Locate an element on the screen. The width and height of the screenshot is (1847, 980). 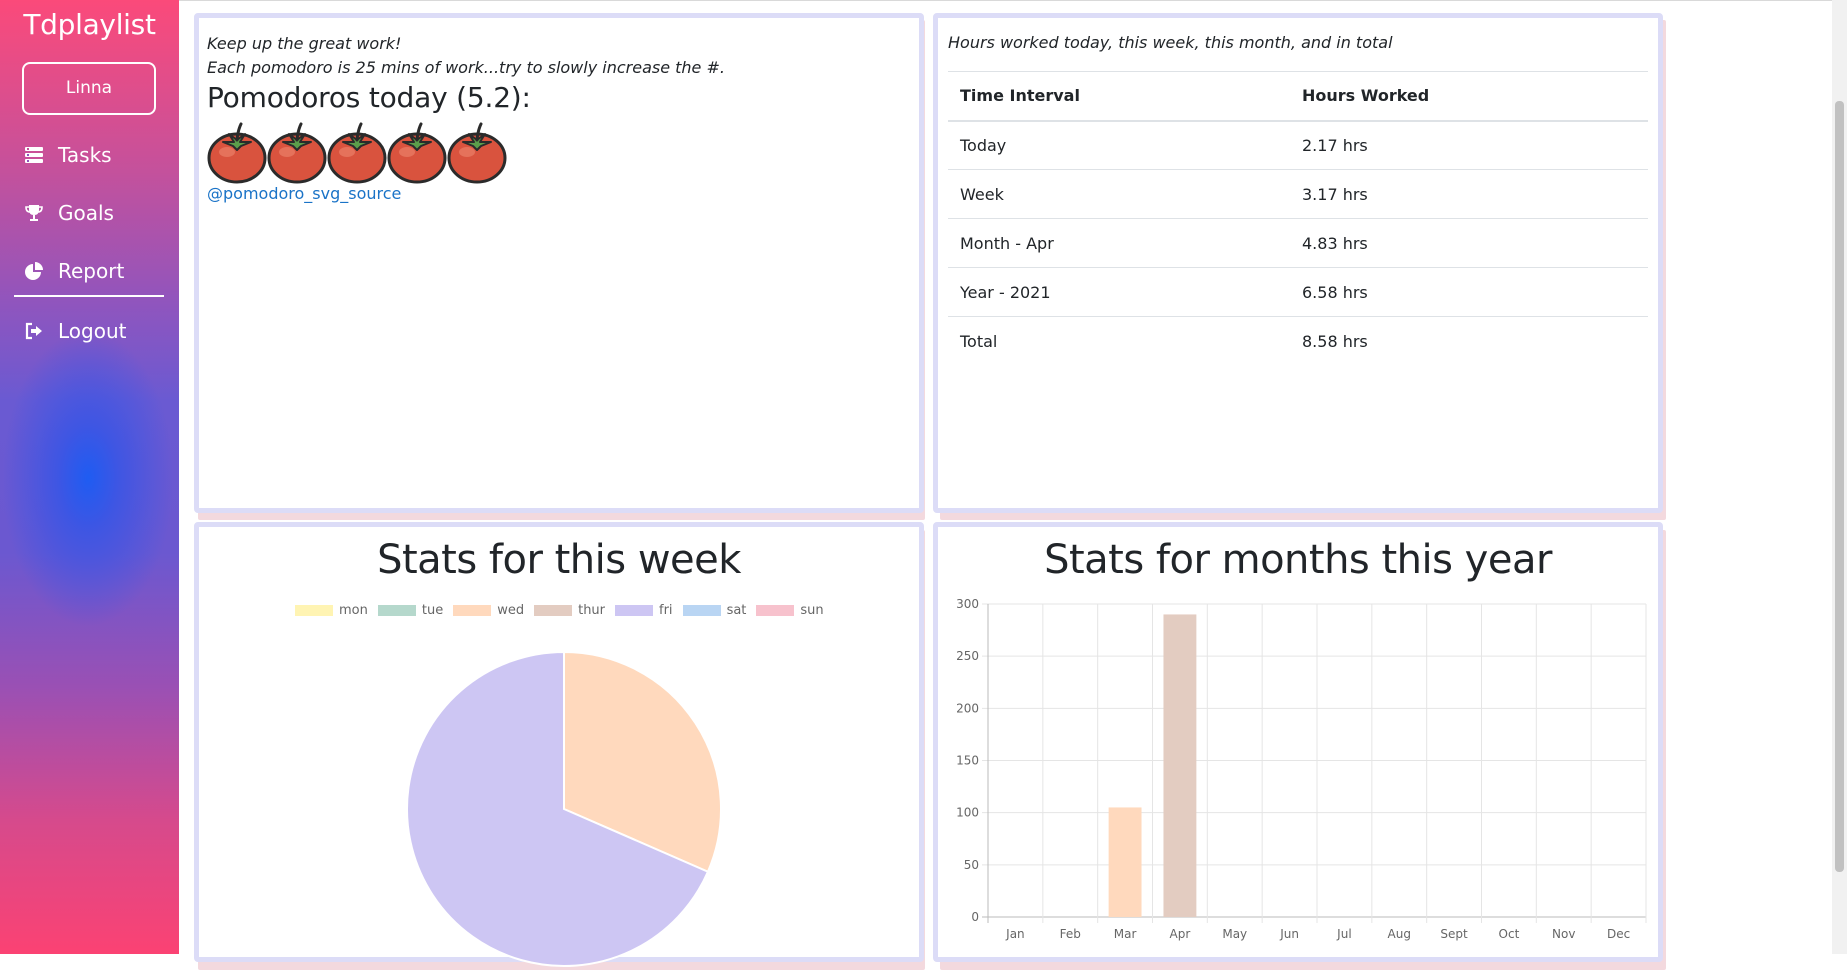
legend-label: sat is located at coordinates (736, 610).